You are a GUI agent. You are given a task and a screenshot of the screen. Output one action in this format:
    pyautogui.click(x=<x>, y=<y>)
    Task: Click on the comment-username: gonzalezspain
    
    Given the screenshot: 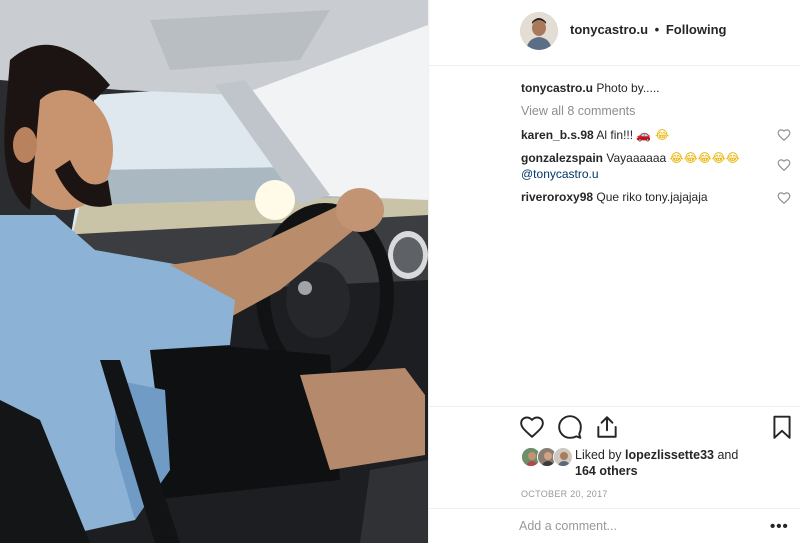 What is the action you would take?
    pyautogui.click(x=562, y=158)
    